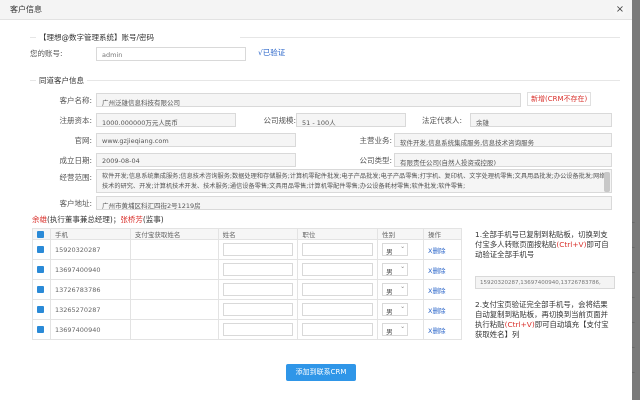 This screenshot has height=400, width=640. Describe the element at coordinates (354, 203) in the screenshot. I see `address-field: 广州市黄埔区科汇四街2号1219房` at that location.